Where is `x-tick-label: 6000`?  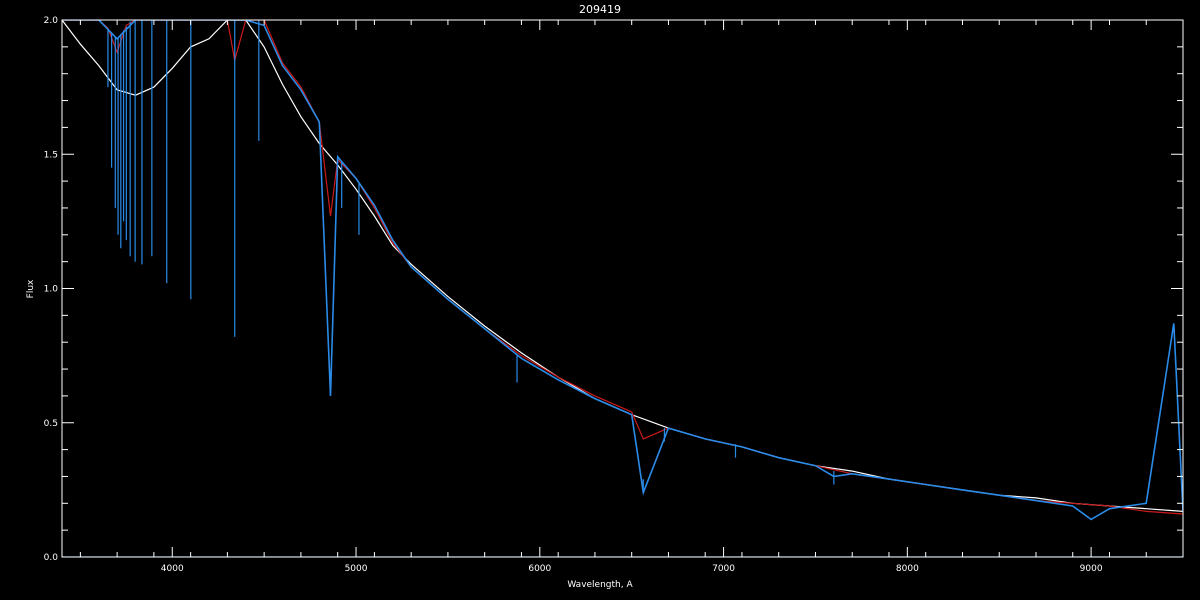
x-tick-label: 6000 is located at coordinates (539, 569).